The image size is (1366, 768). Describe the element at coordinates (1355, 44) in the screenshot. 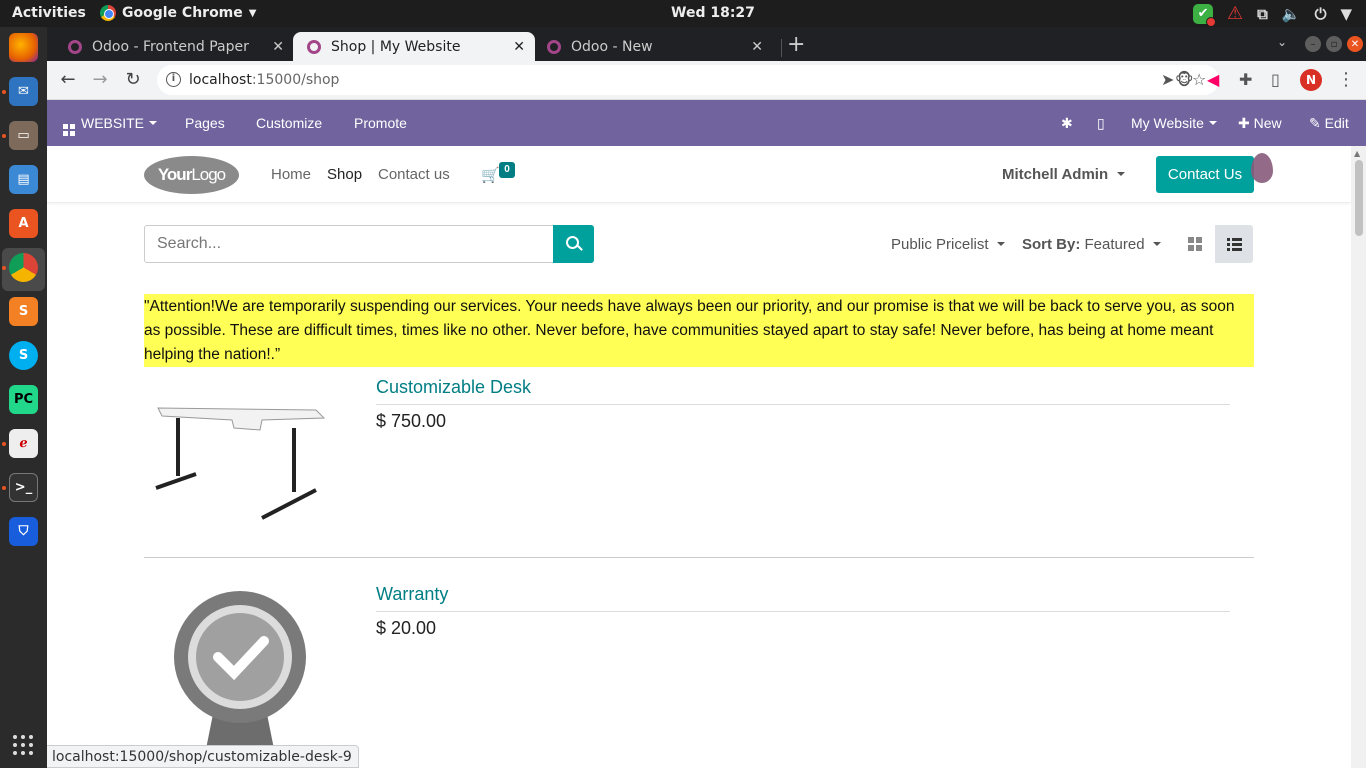

I see `window-close-icon: ✕` at that location.